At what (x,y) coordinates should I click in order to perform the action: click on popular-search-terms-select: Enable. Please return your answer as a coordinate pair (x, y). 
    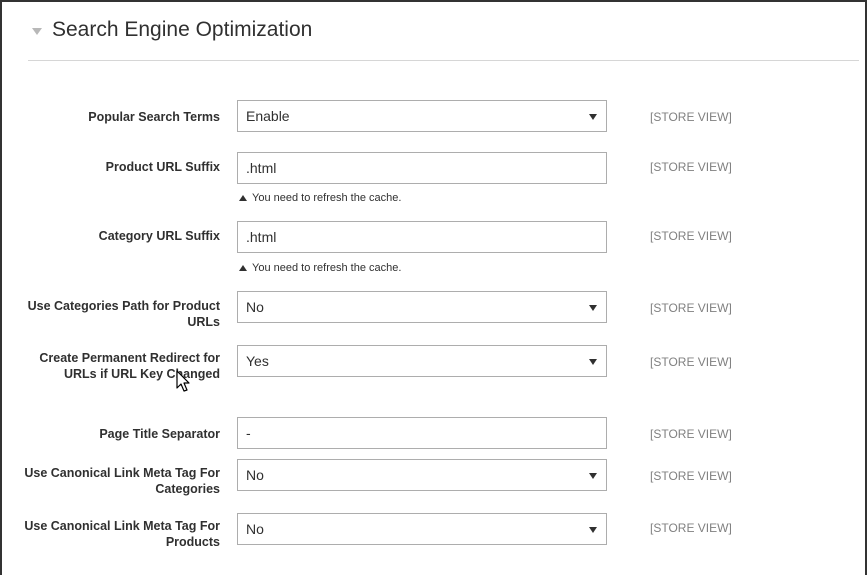
    Looking at the image, I should click on (422, 116).